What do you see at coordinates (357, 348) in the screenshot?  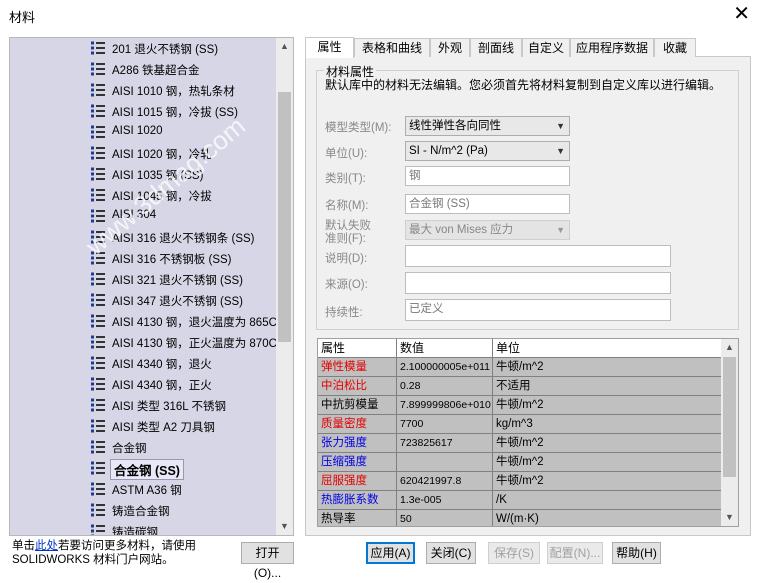 I see `header-property: 属性` at bounding box center [357, 348].